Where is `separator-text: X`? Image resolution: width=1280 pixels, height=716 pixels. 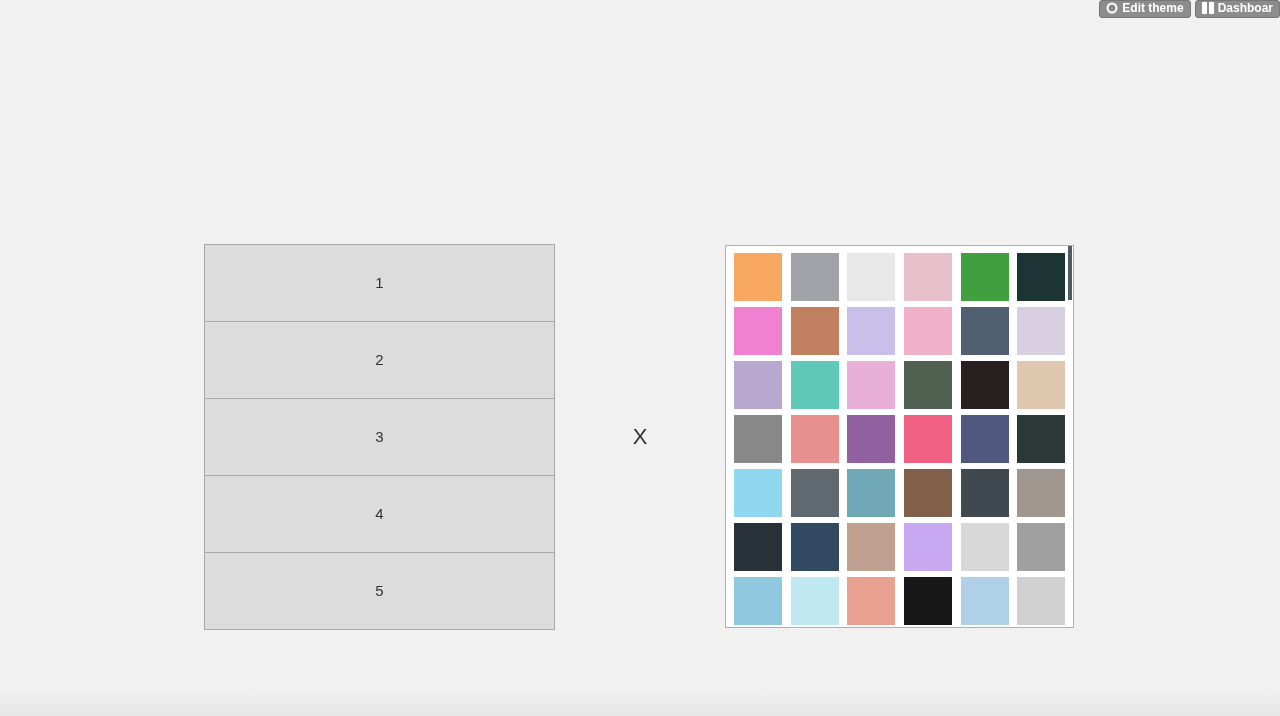
separator-text: X is located at coordinates (640, 436).